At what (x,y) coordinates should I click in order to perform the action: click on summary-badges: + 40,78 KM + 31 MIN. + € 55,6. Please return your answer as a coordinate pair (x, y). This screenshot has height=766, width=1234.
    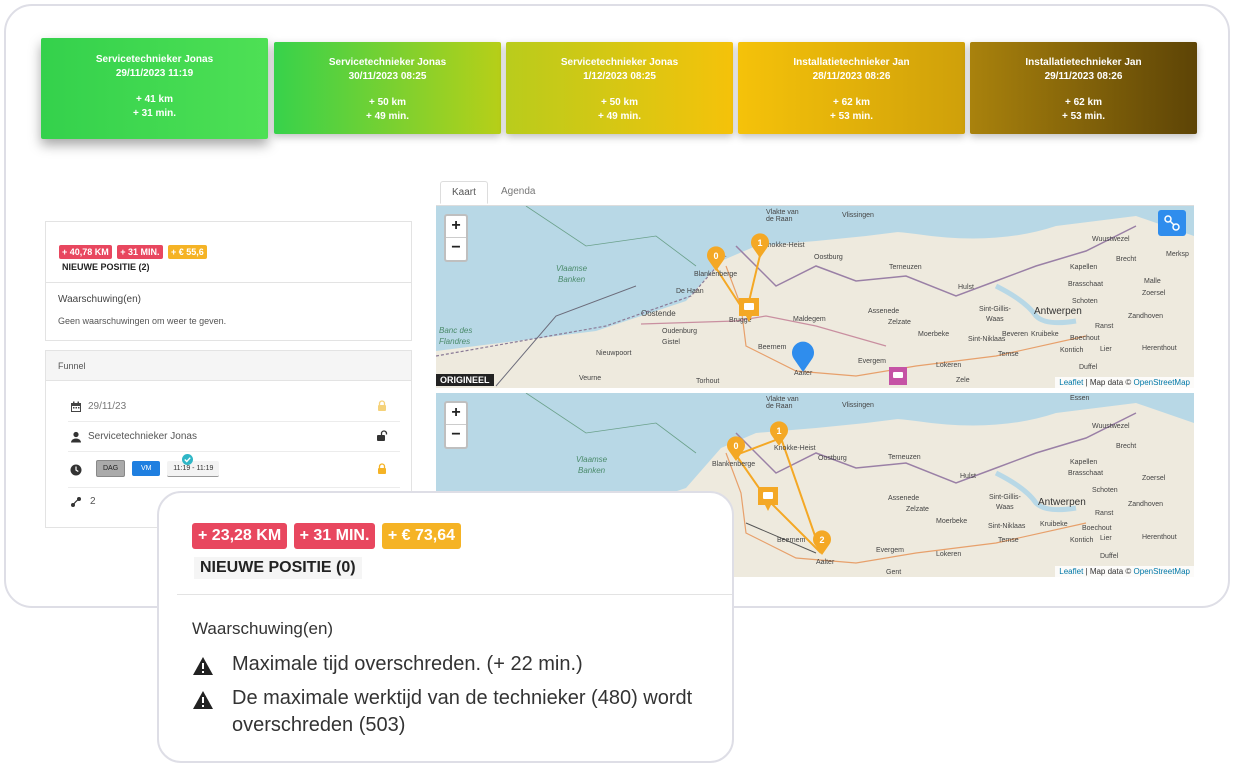
    Looking at the image, I should click on (133, 251).